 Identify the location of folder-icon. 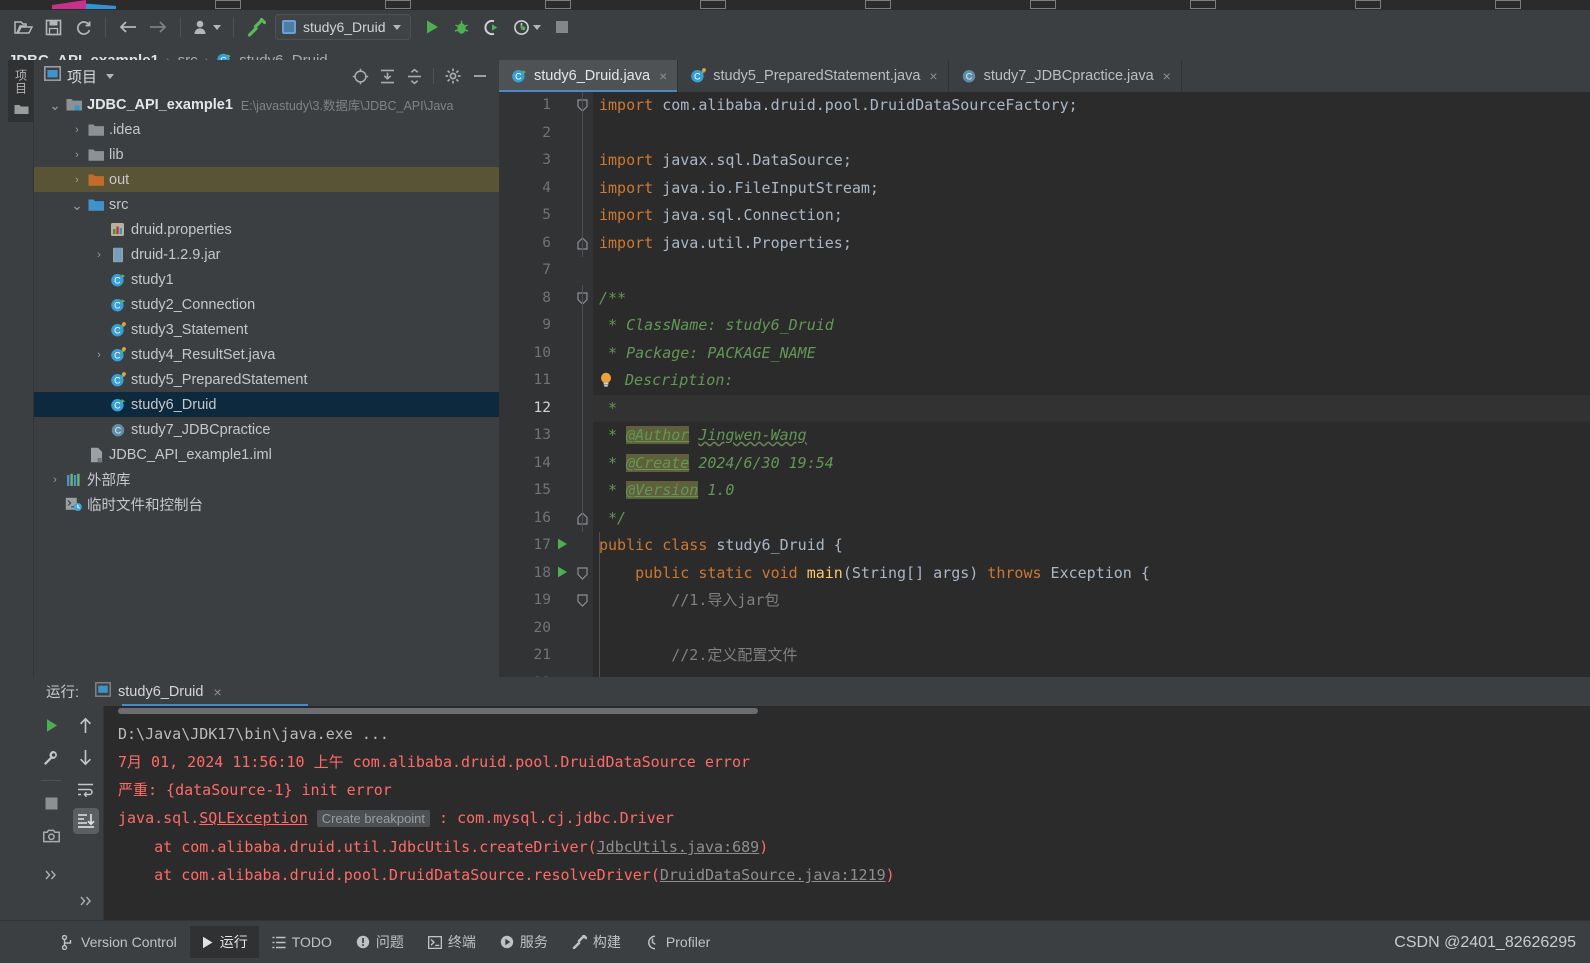
(21, 109).